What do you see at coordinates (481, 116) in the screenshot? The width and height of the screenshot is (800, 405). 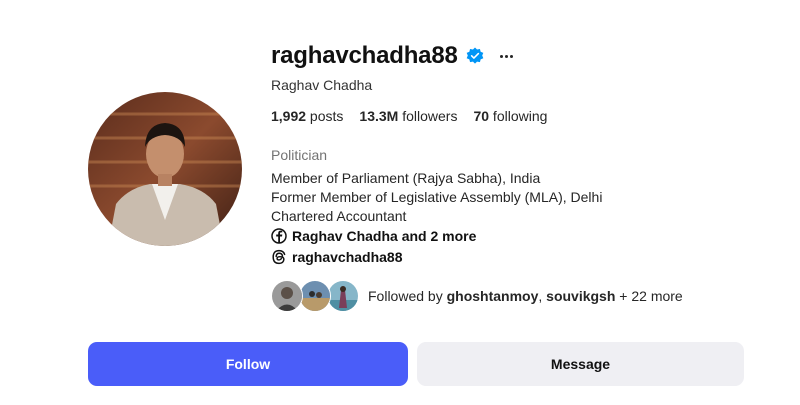 I see `following-count: 70` at bounding box center [481, 116].